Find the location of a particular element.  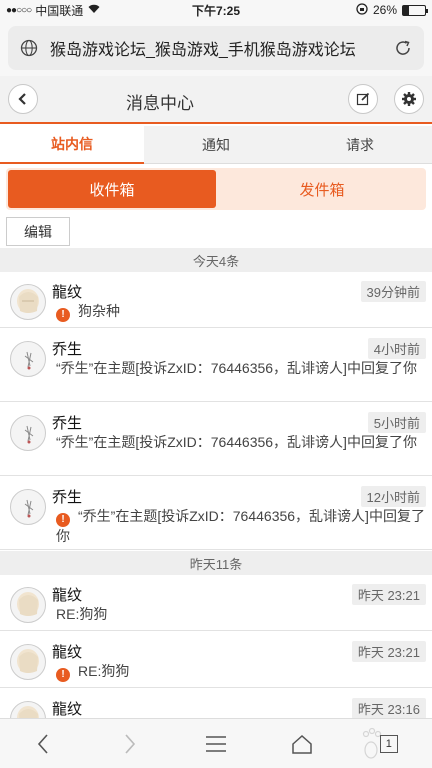

tab-count-badge: 1 is located at coordinates (388, 743).